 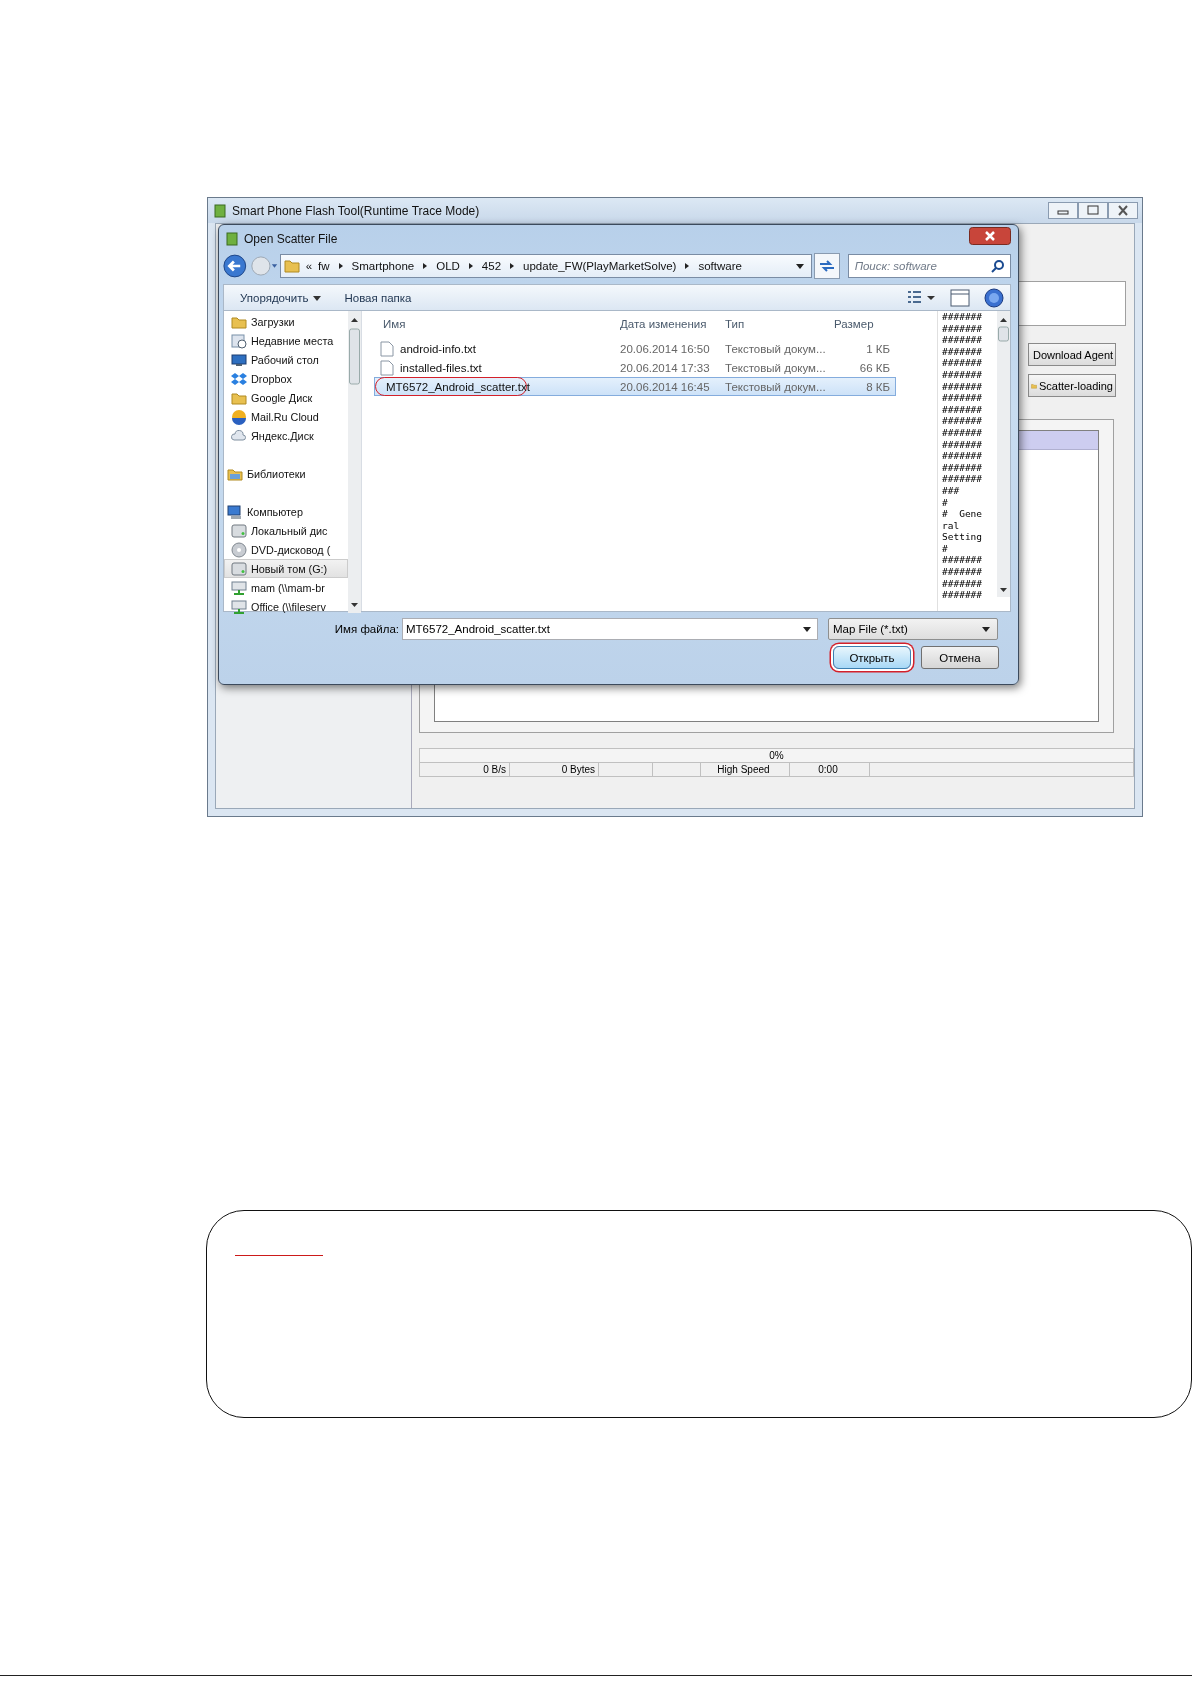 I want to click on file-date: 20.06.2014 16:50, so click(x=665, y=348).